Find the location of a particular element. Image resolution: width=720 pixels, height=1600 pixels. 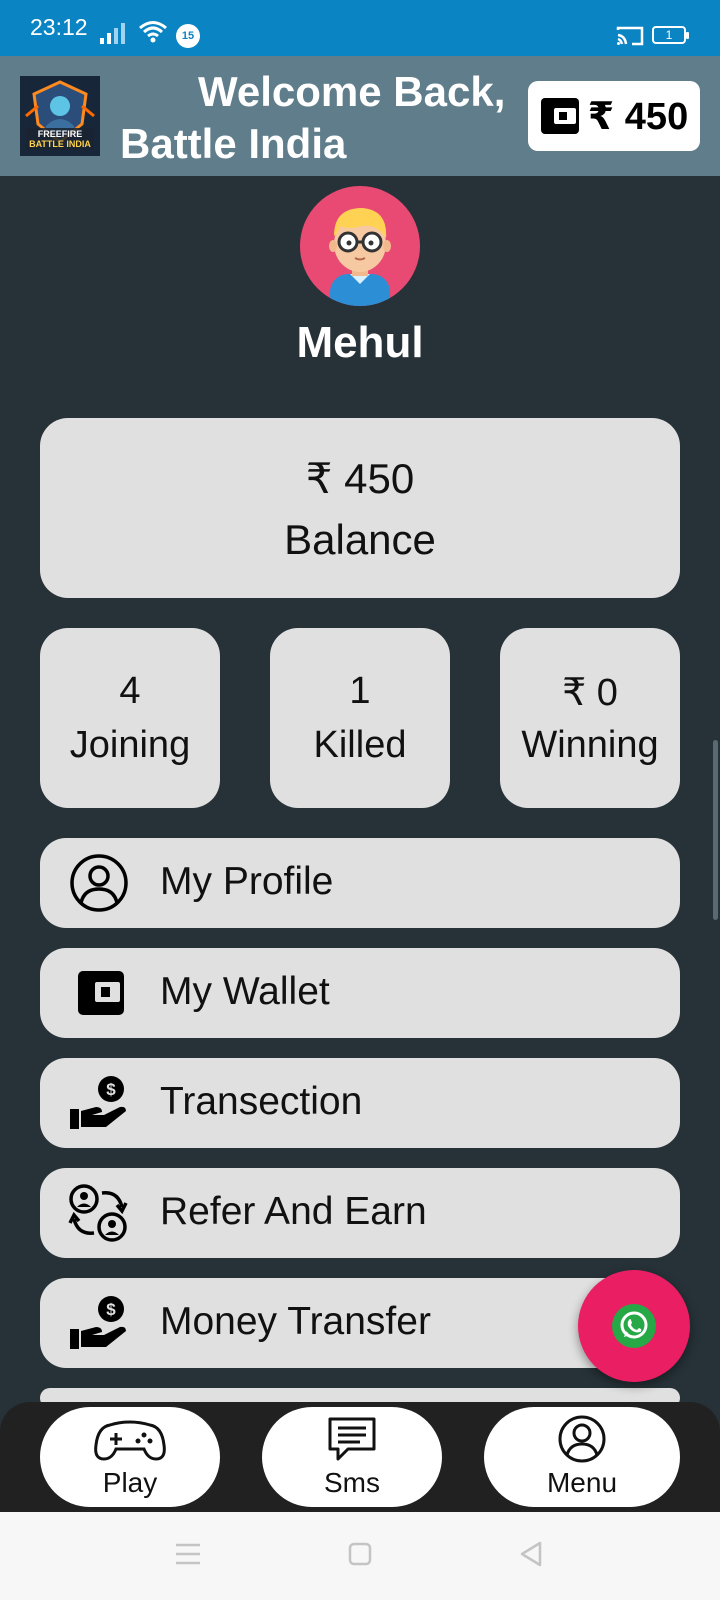

stat-winning: ₹ 0 Winning is located at coordinates (590, 718).